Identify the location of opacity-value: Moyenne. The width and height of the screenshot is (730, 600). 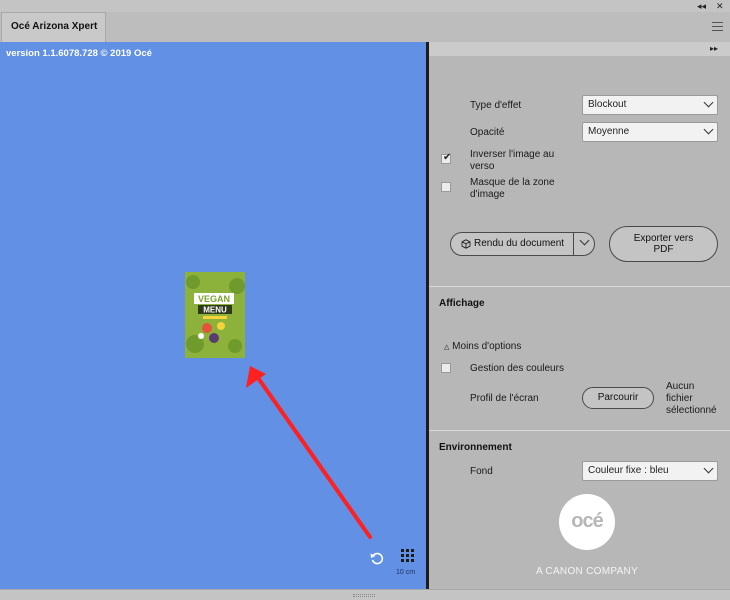
(609, 131).